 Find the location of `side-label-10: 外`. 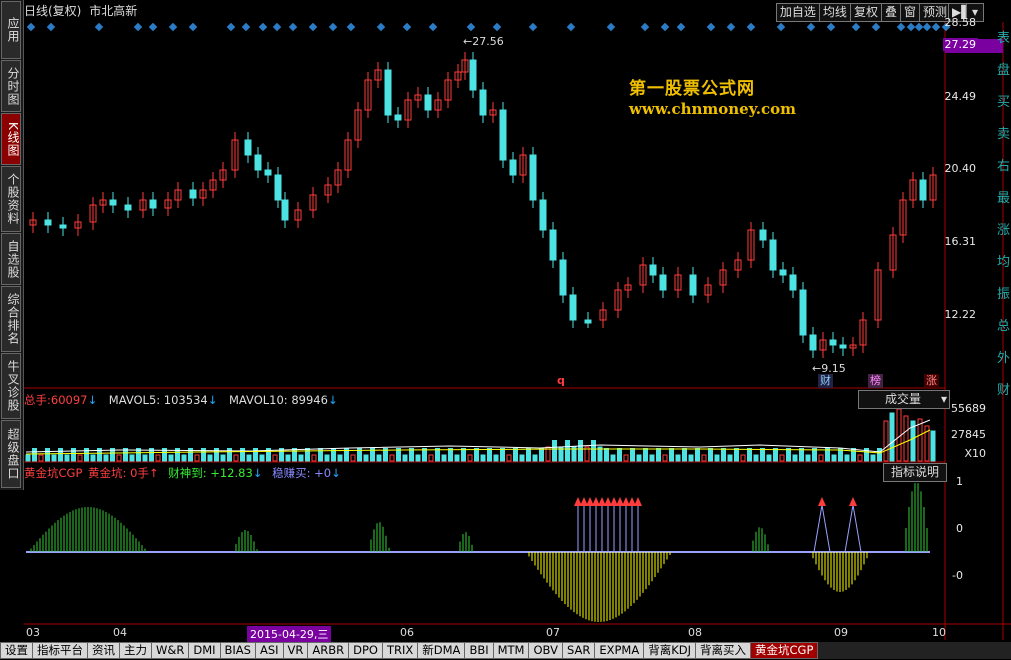

side-label-10: 外 is located at coordinates (1003, 359).